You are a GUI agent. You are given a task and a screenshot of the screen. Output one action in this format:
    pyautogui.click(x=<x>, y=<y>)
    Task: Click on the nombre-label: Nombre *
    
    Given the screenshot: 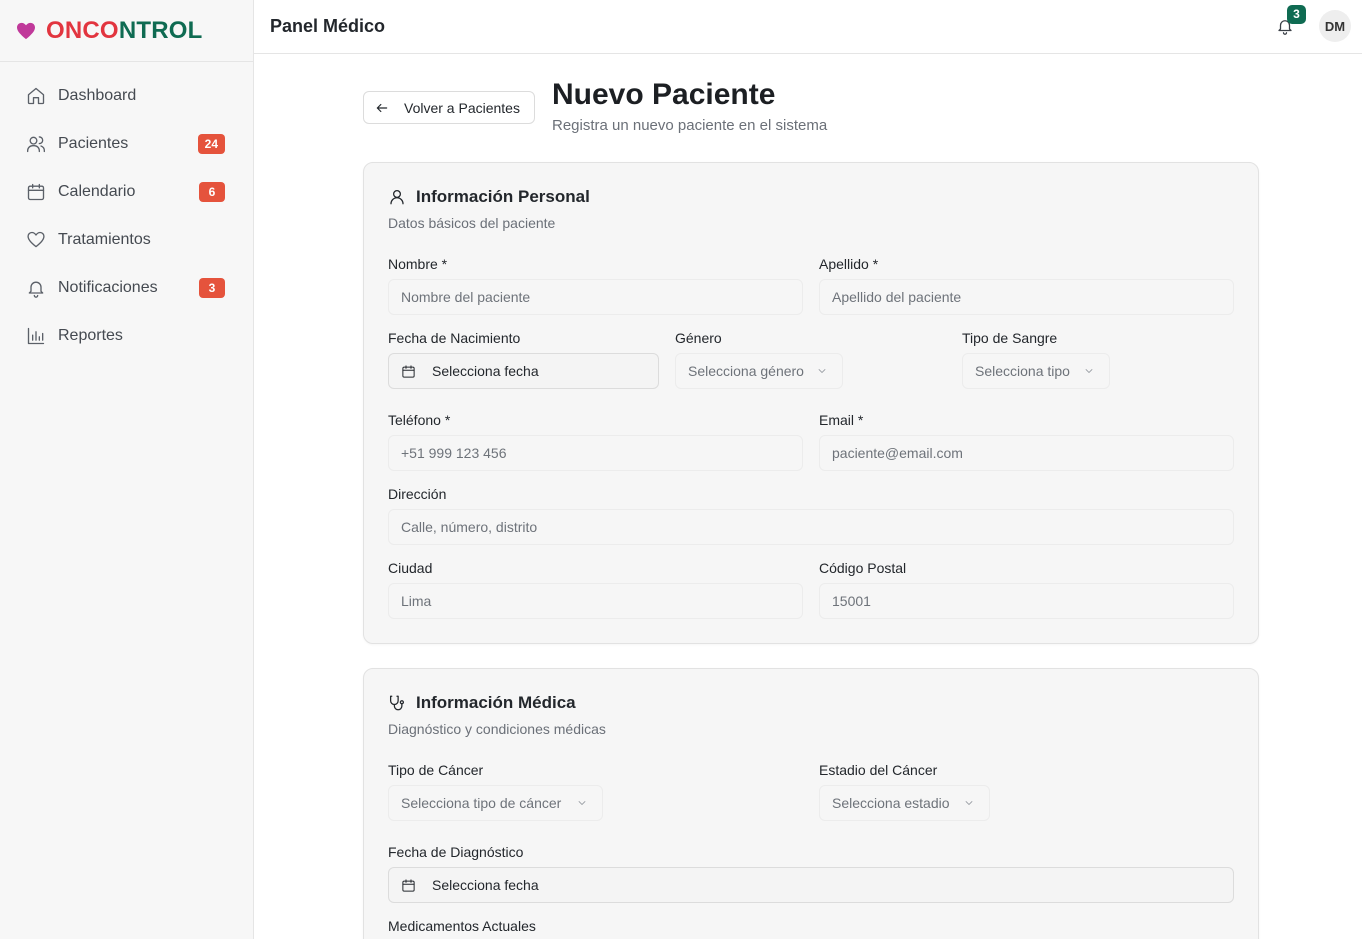 What is the action you would take?
    pyautogui.click(x=418, y=264)
    